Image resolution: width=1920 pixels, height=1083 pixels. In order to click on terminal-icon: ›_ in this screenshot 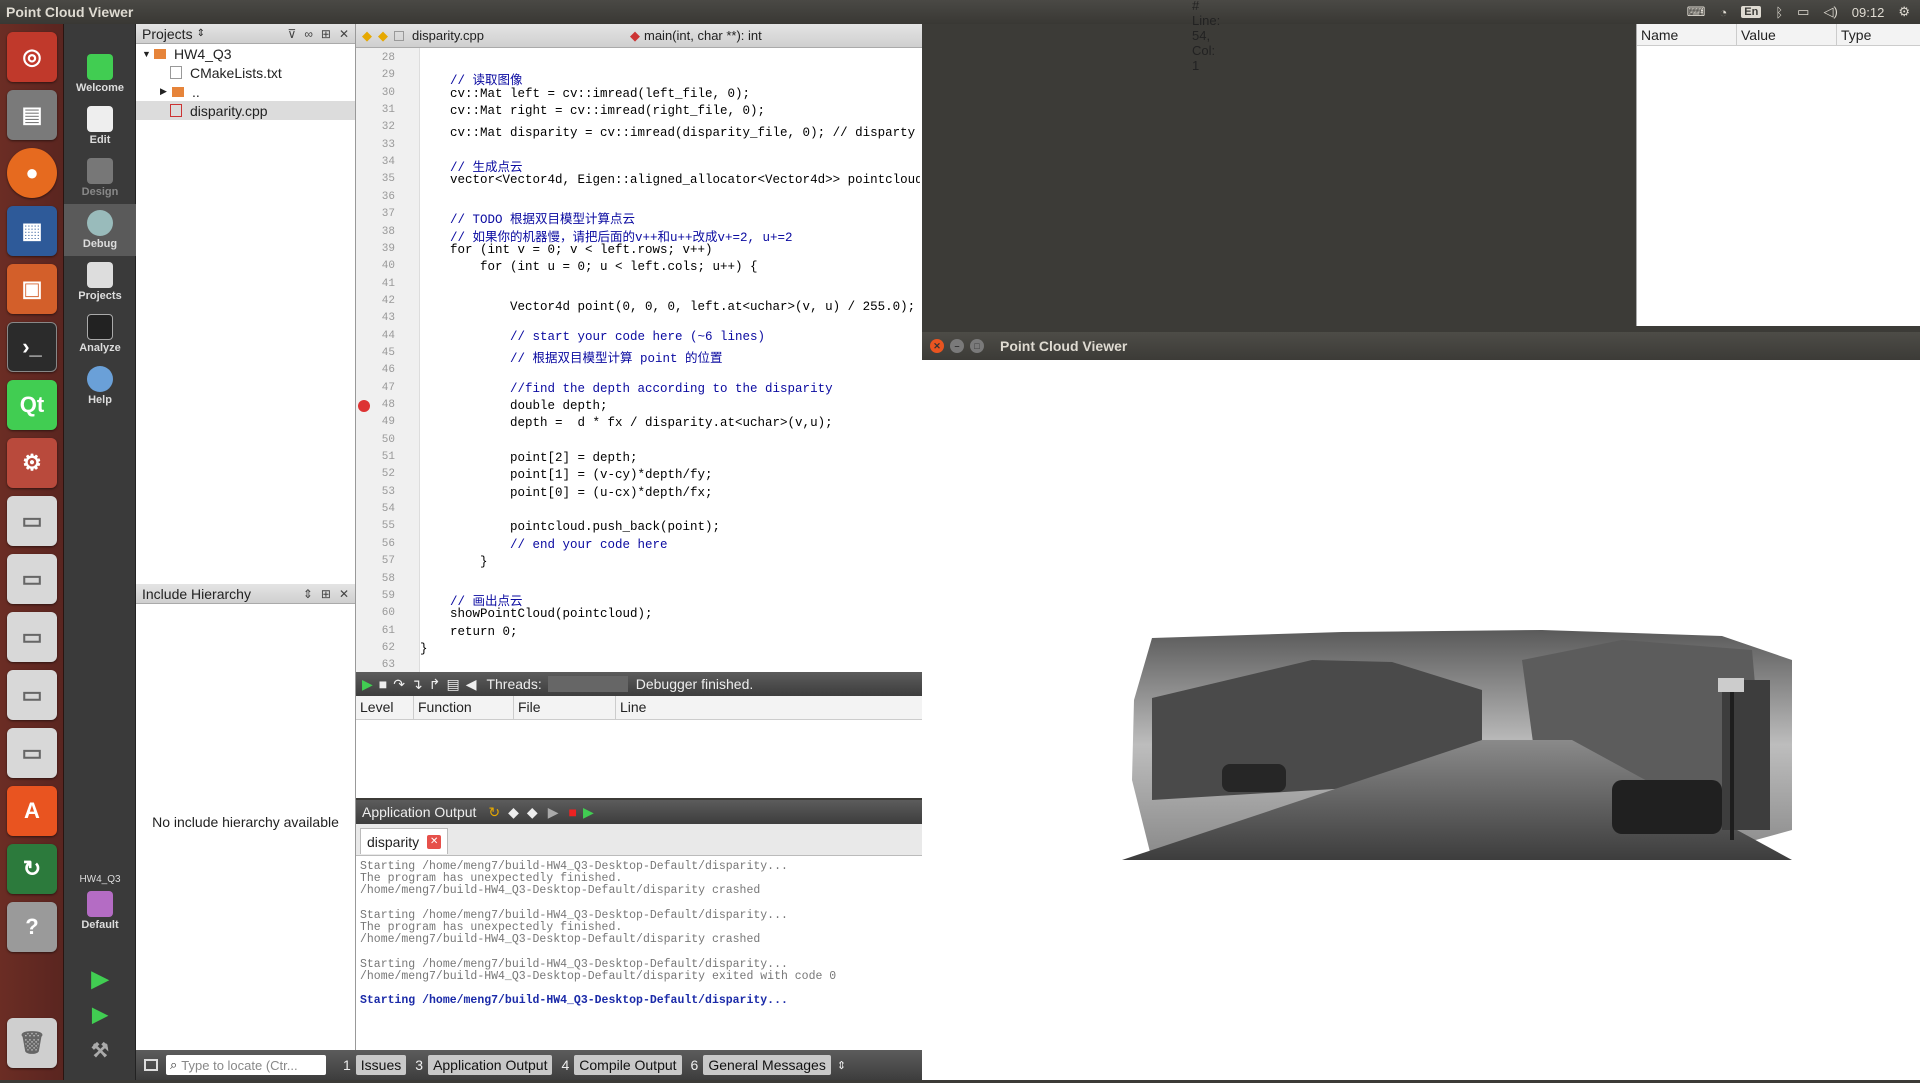, I will do `click(32, 347)`.